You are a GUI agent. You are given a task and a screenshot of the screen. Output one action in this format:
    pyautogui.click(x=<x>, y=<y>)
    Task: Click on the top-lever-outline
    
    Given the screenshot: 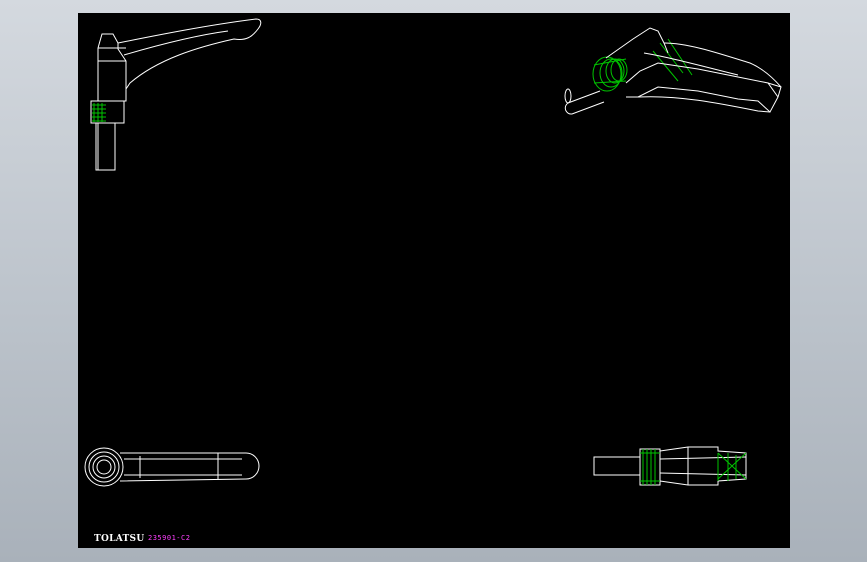 What is the action you would take?
    pyautogui.click(x=189, y=467)
    